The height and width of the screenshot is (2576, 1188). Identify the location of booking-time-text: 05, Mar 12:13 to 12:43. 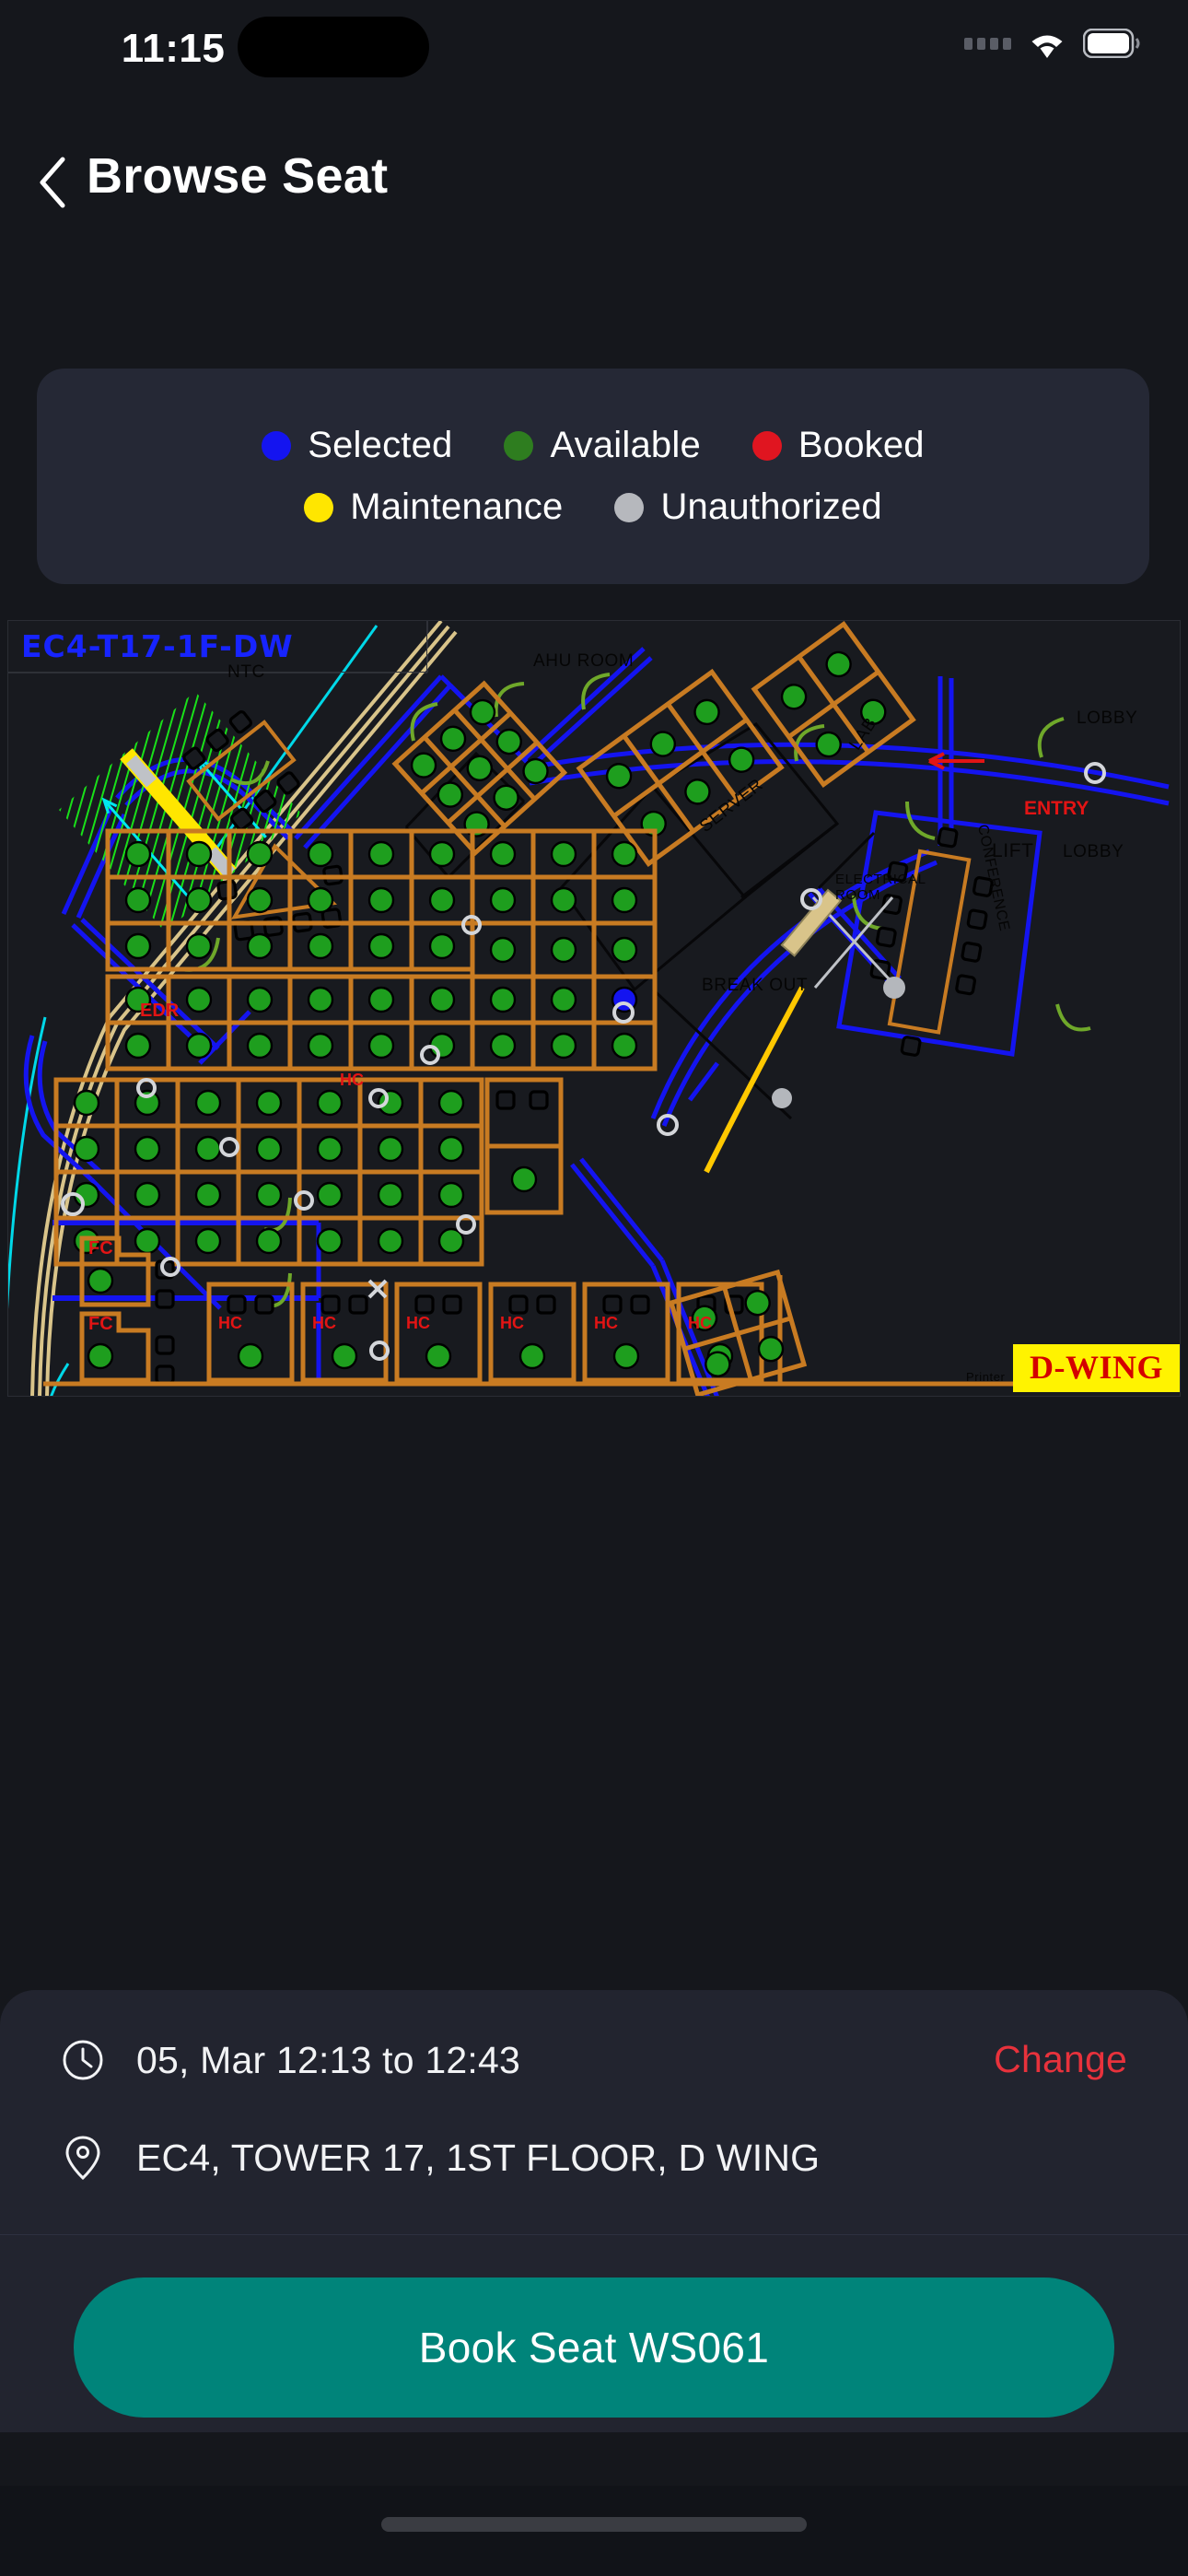
(328, 2059).